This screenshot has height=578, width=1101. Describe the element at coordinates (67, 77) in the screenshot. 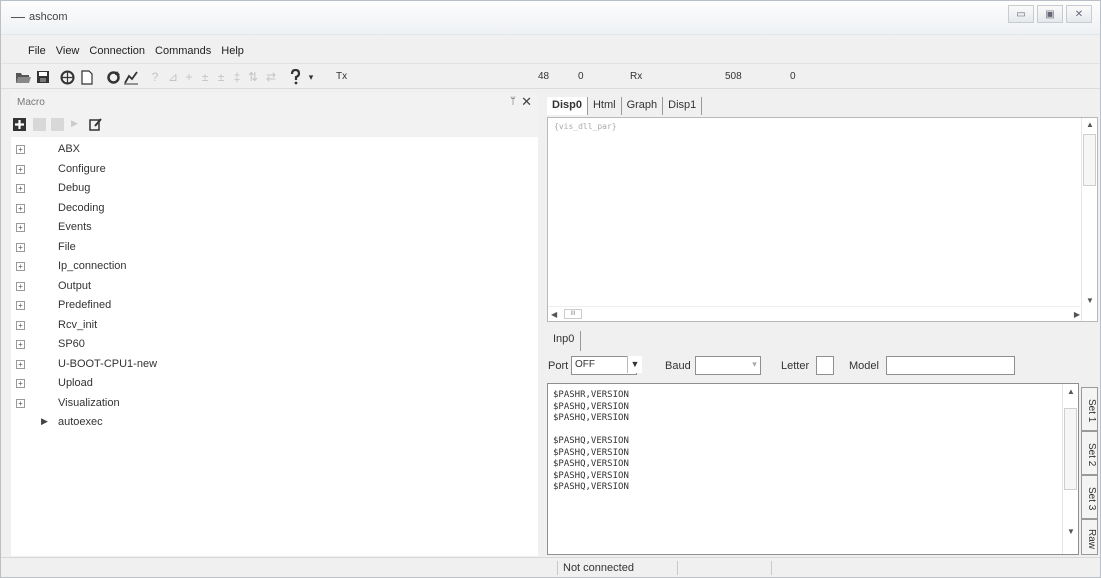

I see `globe-icon` at that location.